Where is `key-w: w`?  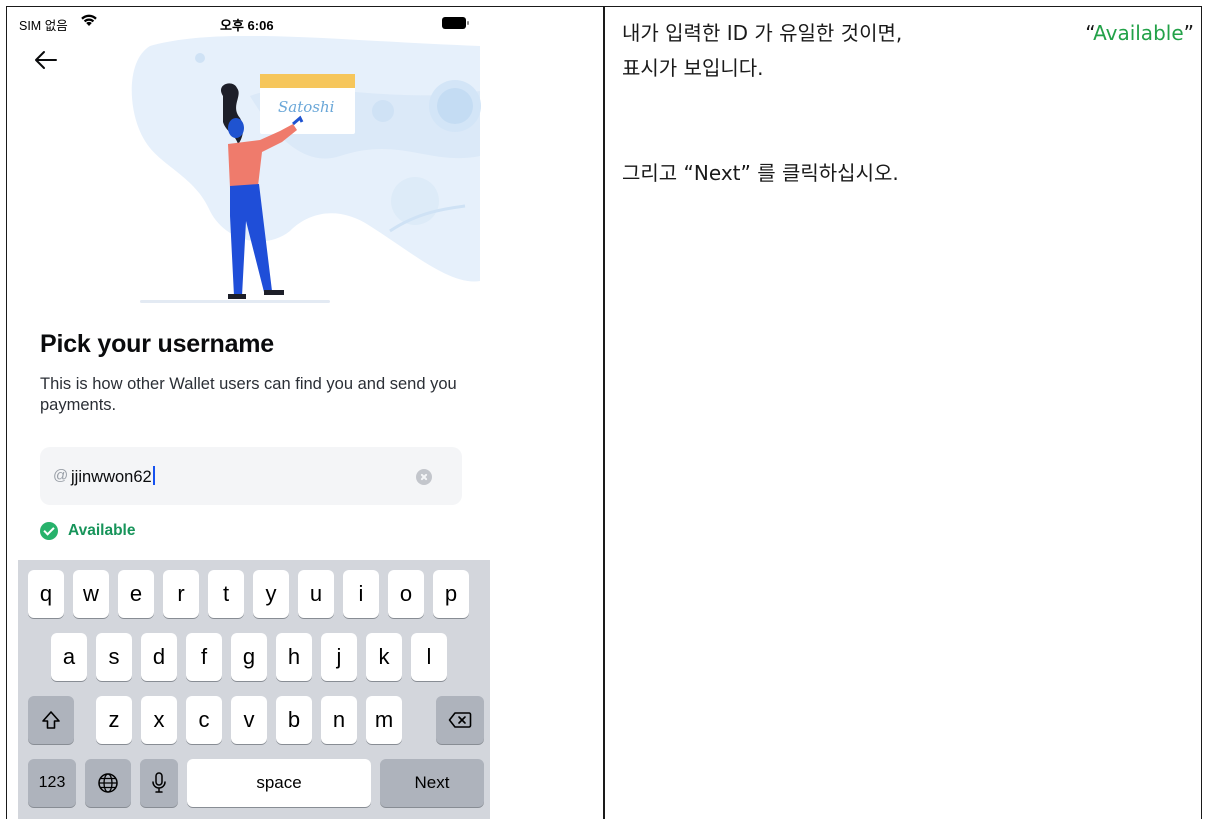 key-w: w is located at coordinates (91, 594).